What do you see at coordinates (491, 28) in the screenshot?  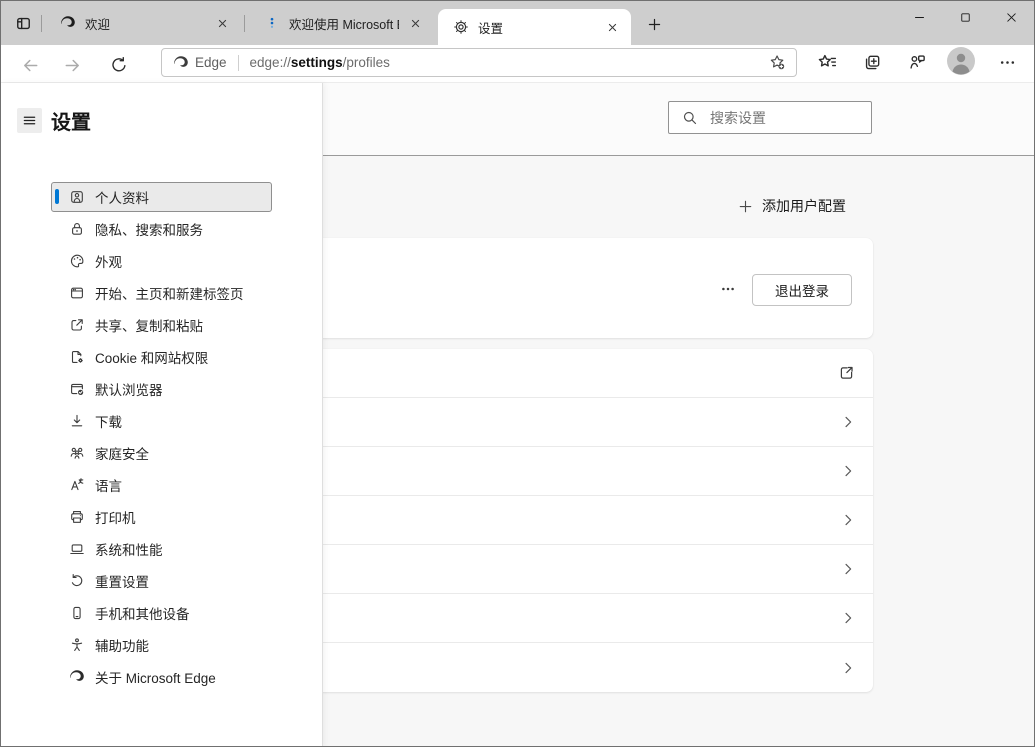 I see `tab-title: 设置` at bounding box center [491, 28].